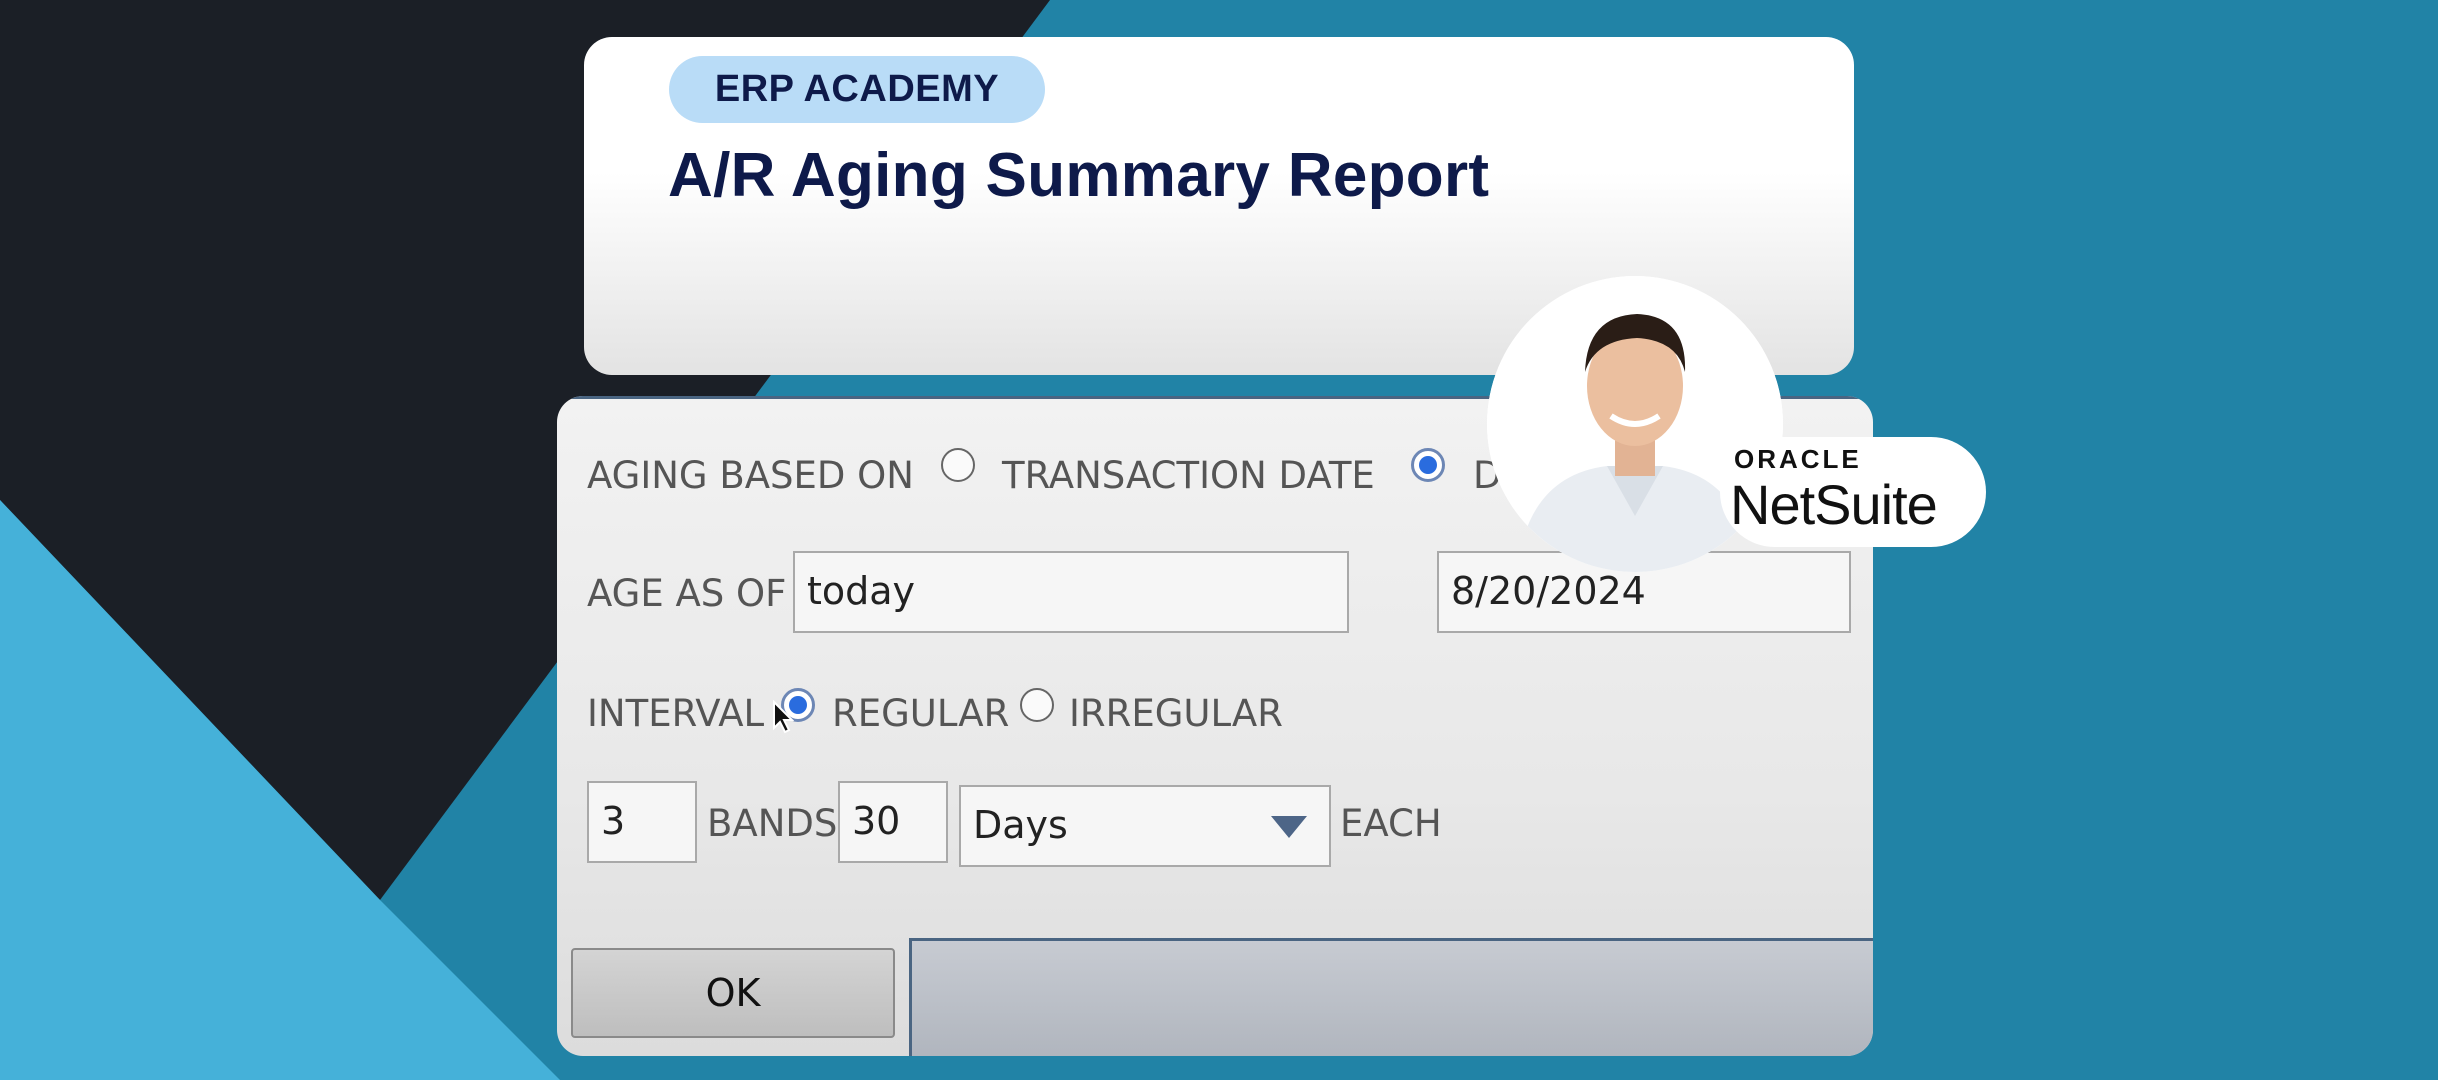 Image resolution: width=2438 pixels, height=1080 pixels. Describe the element at coordinates (958, 465) in the screenshot. I see `transaction-date-radio` at that location.